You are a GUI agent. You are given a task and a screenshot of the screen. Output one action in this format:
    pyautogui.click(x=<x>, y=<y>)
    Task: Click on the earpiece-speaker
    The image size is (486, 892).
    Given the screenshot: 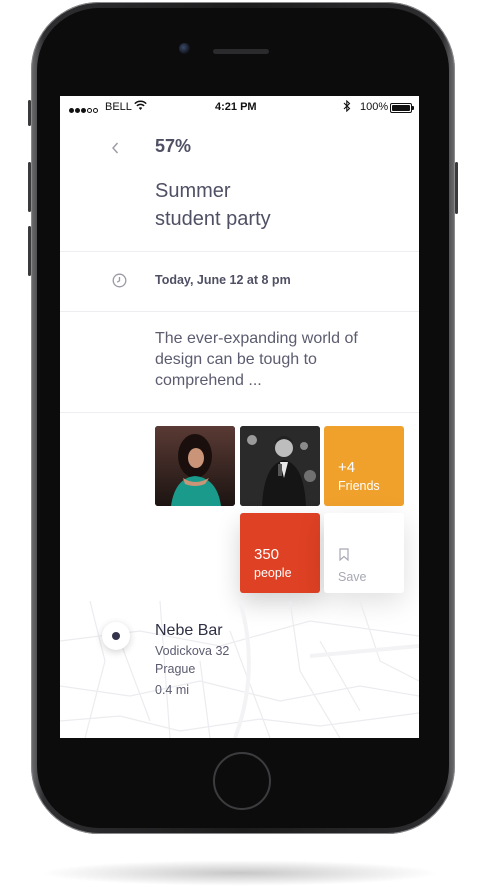 What is the action you would take?
    pyautogui.click(x=241, y=51)
    